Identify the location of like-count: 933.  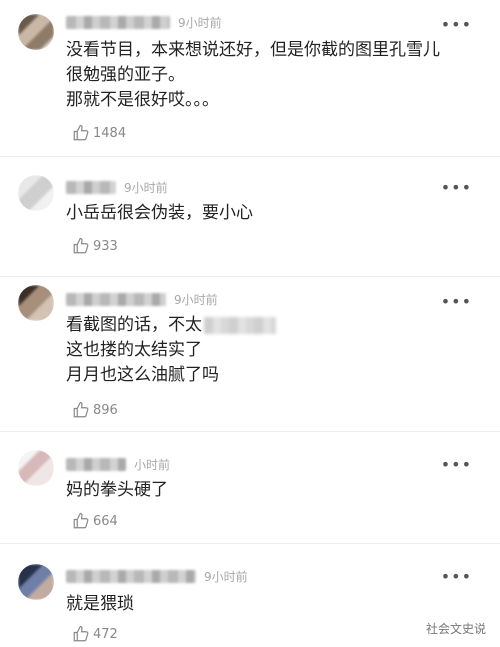
(105, 246).